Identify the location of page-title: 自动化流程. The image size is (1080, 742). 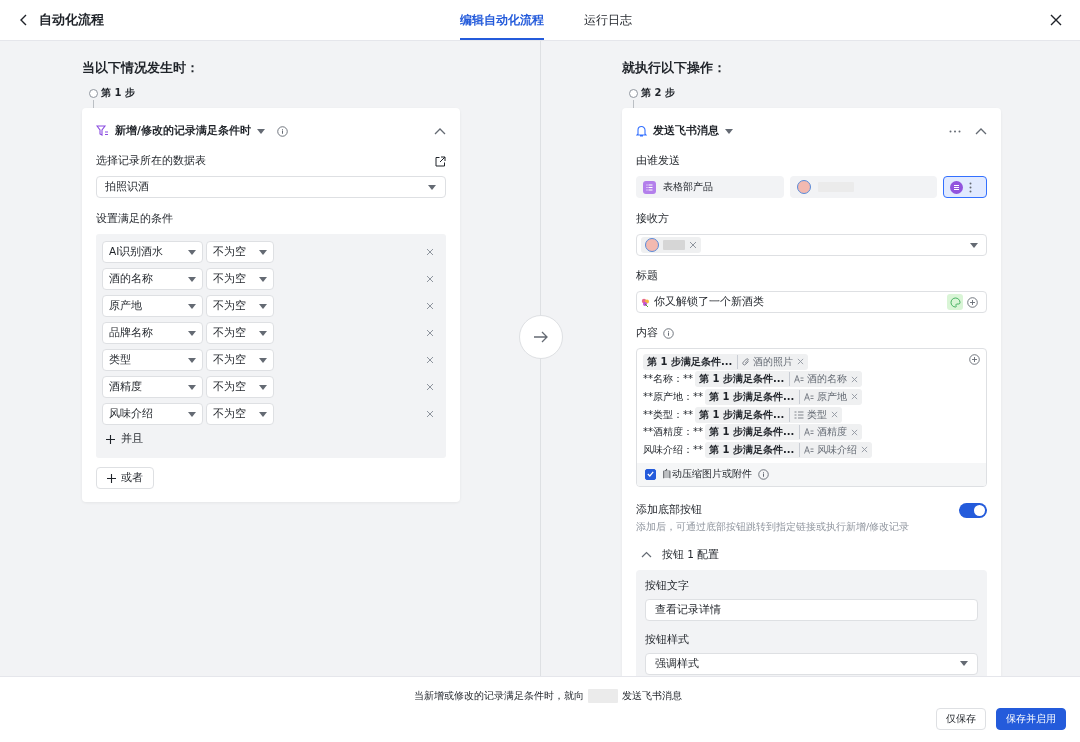
(71, 20).